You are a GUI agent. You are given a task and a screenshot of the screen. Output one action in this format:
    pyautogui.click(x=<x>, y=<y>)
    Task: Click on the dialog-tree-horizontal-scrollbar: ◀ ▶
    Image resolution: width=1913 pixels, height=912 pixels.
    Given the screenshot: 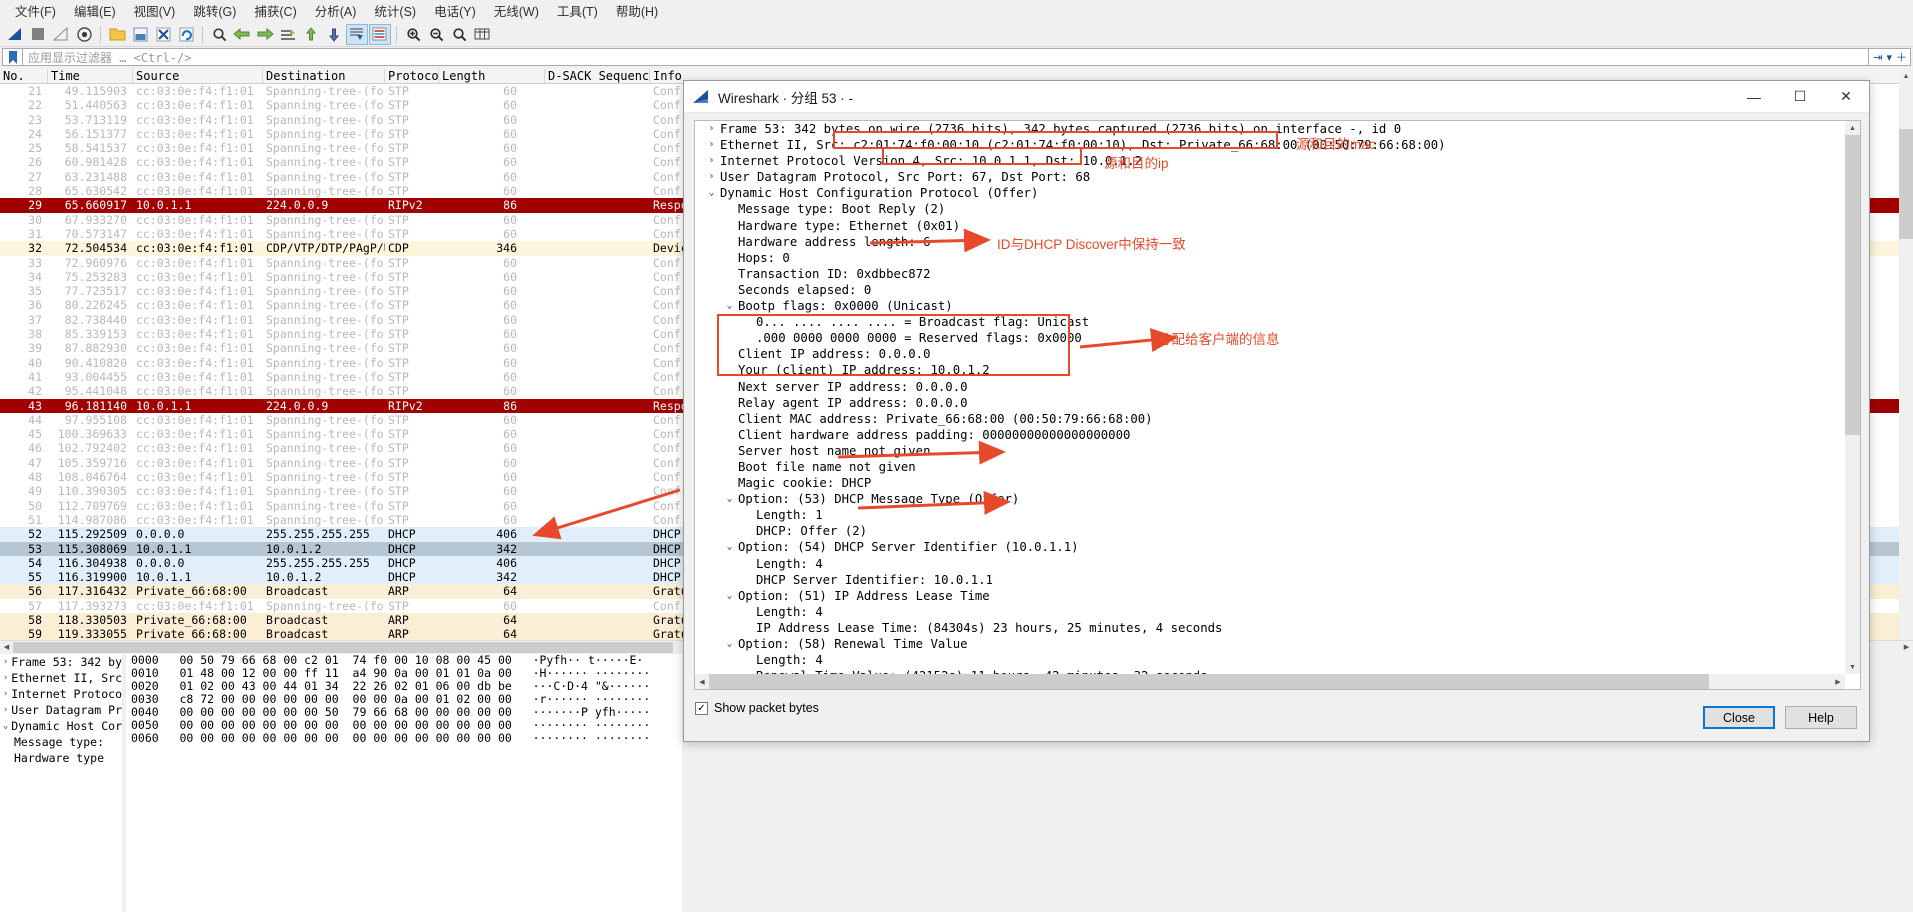 What is the action you would take?
    pyautogui.click(x=1270, y=681)
    